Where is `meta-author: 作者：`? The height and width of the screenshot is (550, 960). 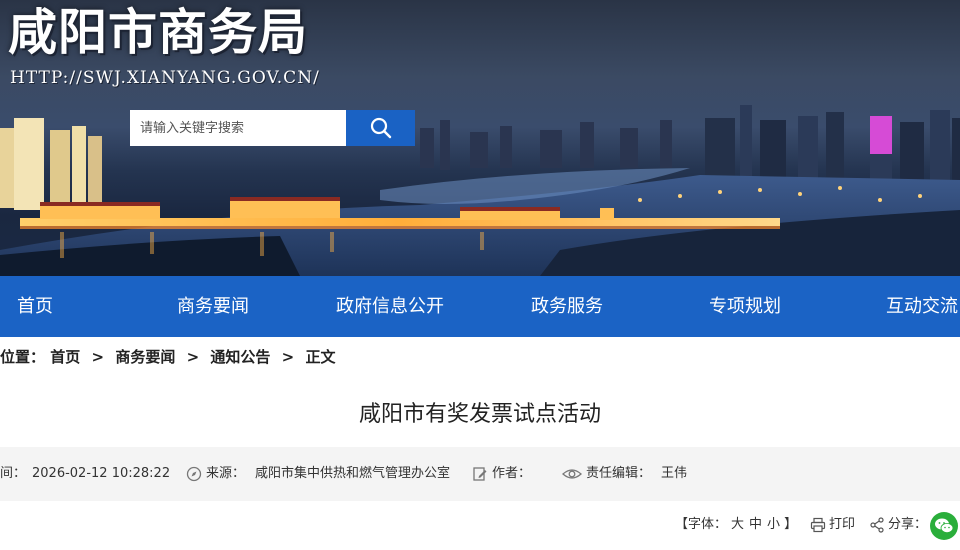
meta-author: 作者： is located at coordinates (501, 474).